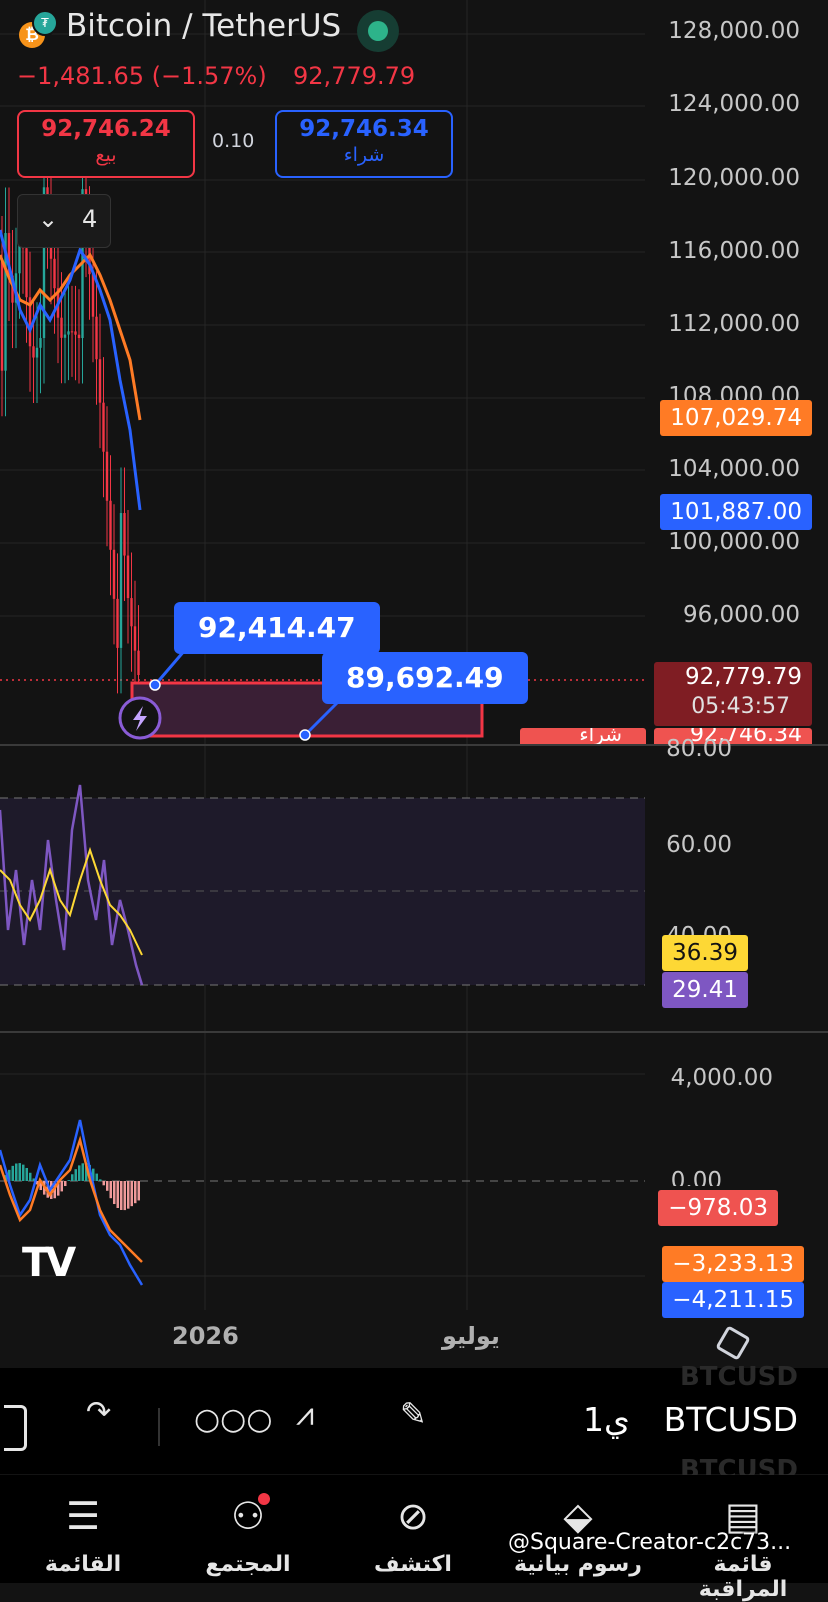  I want to click on tradingview-logo: TV, so click(49, 1263).